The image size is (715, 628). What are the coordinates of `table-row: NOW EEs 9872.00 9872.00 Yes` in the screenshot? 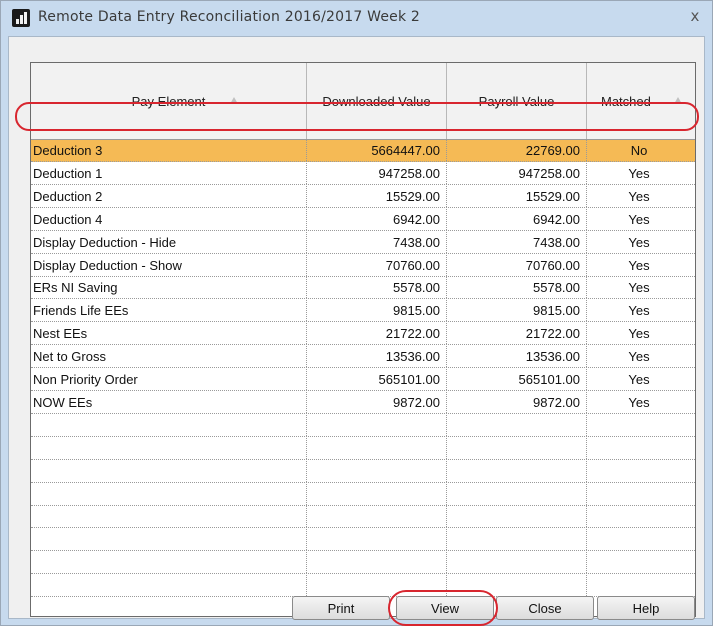 It's located at (363, 402).